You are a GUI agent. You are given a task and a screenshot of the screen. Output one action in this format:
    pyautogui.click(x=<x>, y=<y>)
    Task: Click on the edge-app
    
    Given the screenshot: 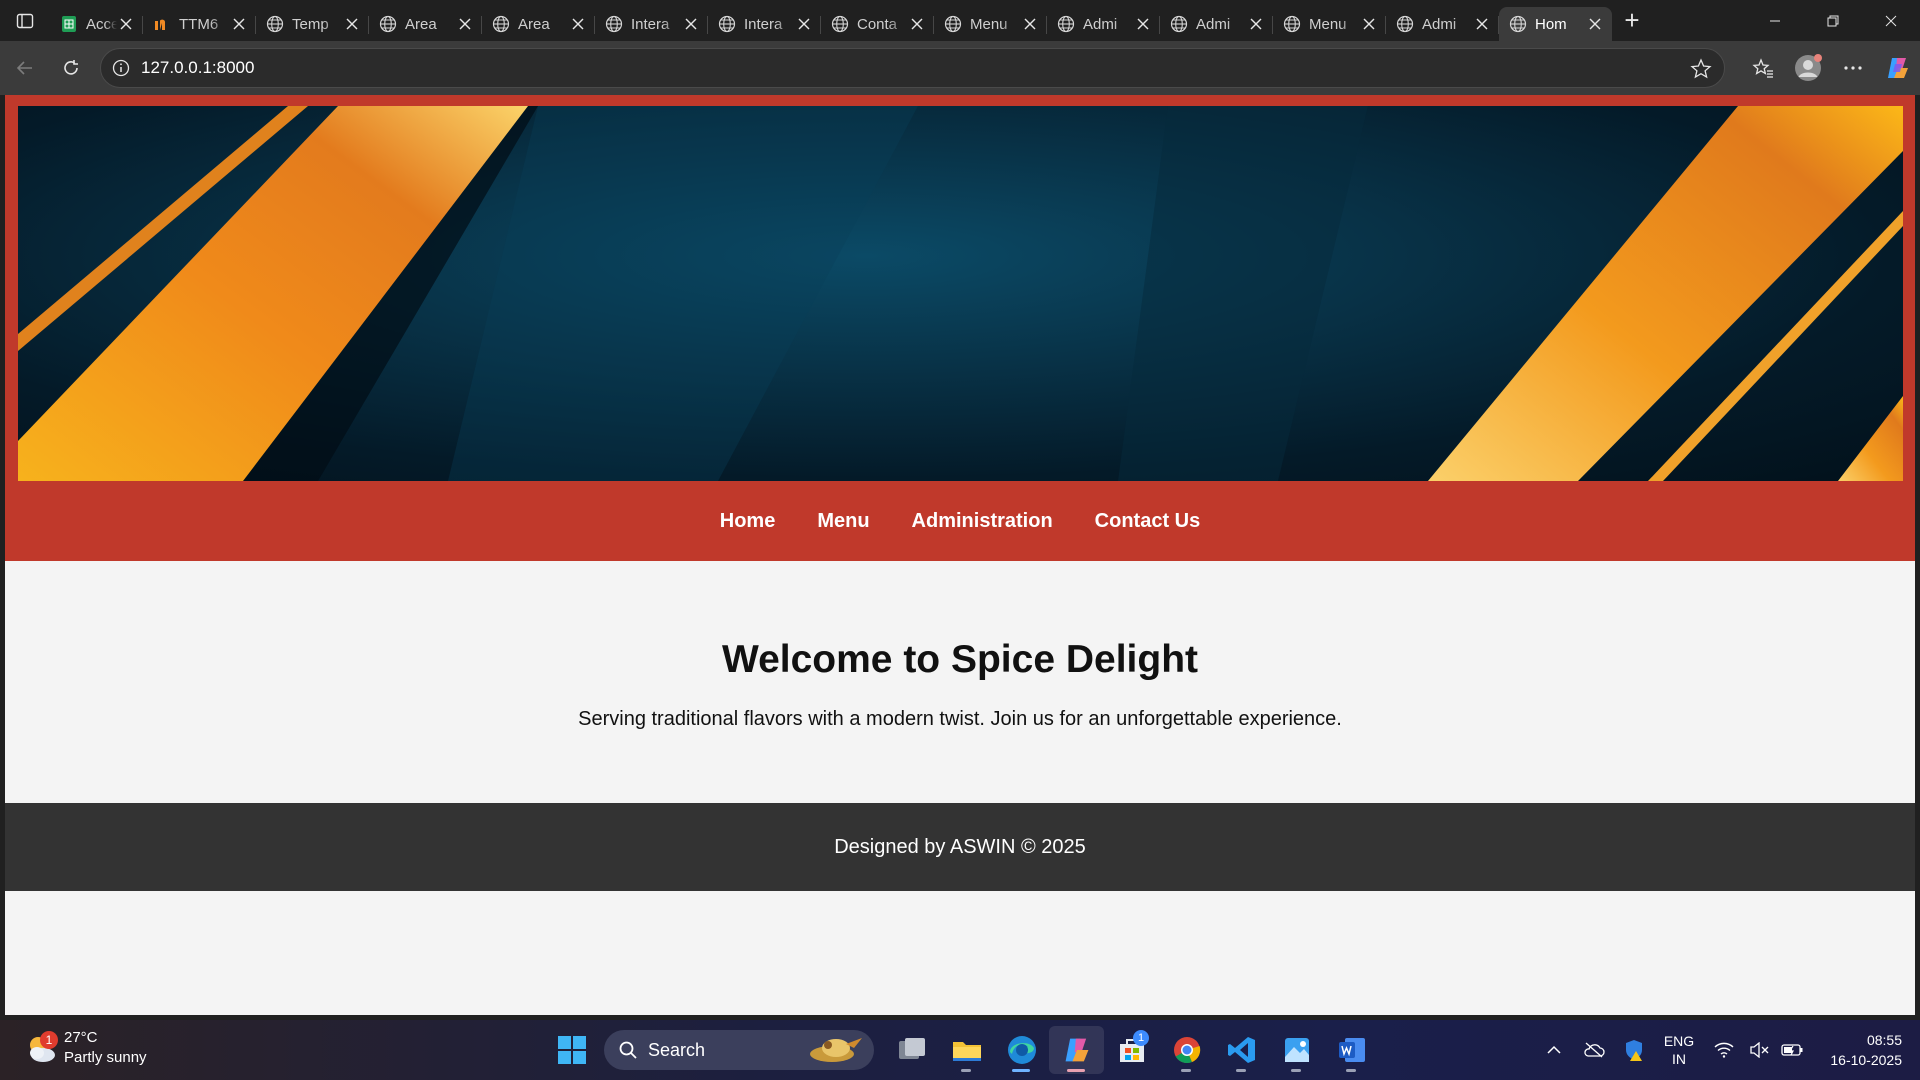 What is the action you would take?
    pyautogui.click(x=1021, y=1050)
    